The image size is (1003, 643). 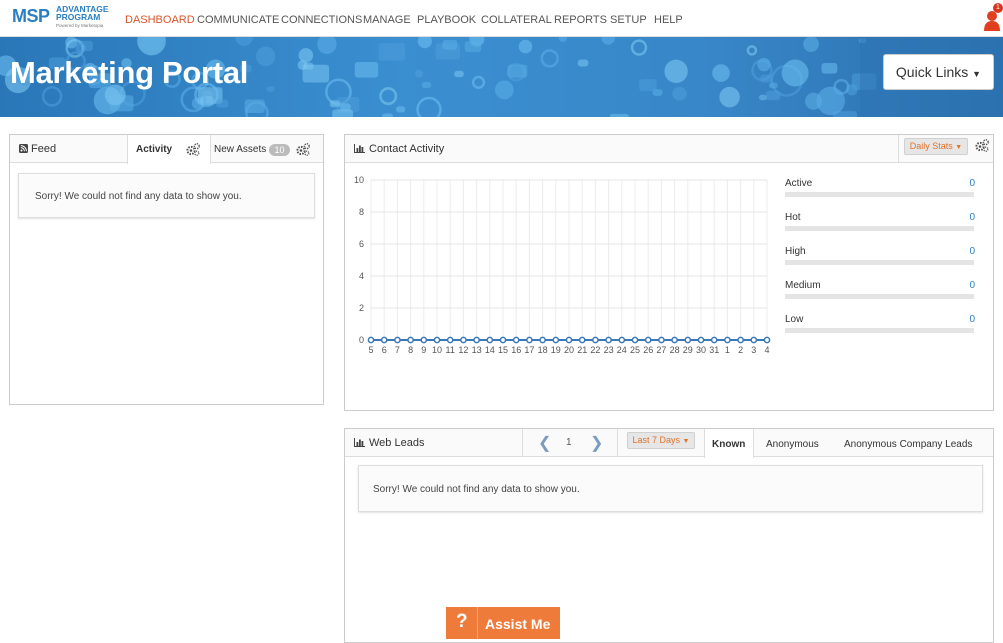 I want to click on x-tick-label: 7, so click(x=397, y=350).